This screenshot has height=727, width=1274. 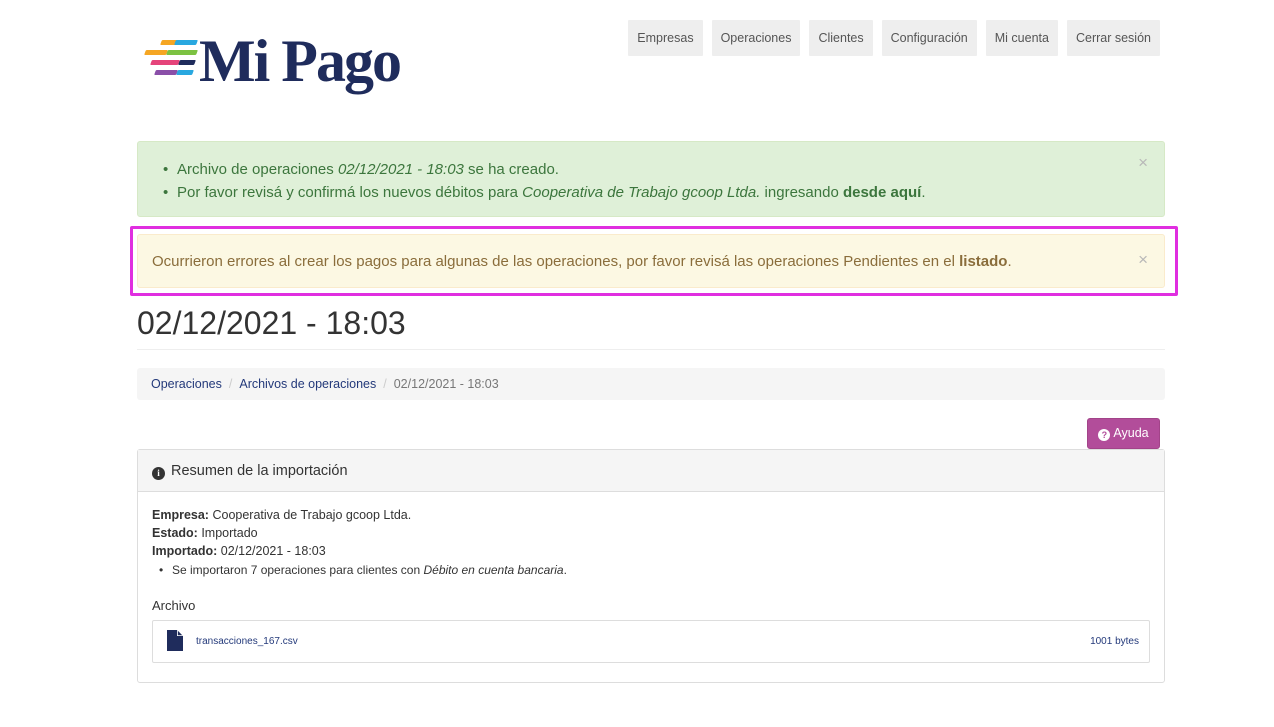 I want to click on nav-cerrar-sesion: Cerrar sesión, so click(x=1113, y=38).